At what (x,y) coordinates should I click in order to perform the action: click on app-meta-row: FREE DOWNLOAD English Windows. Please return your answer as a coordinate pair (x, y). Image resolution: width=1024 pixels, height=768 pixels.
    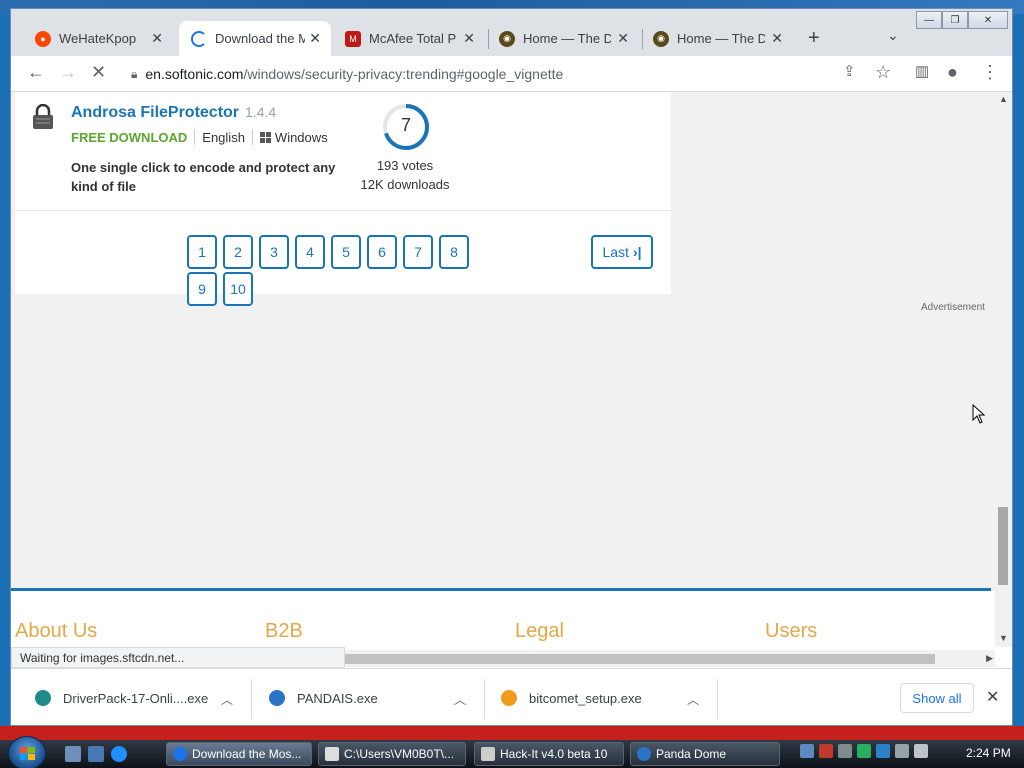
    Looking at the image, I should click on (199, 137).